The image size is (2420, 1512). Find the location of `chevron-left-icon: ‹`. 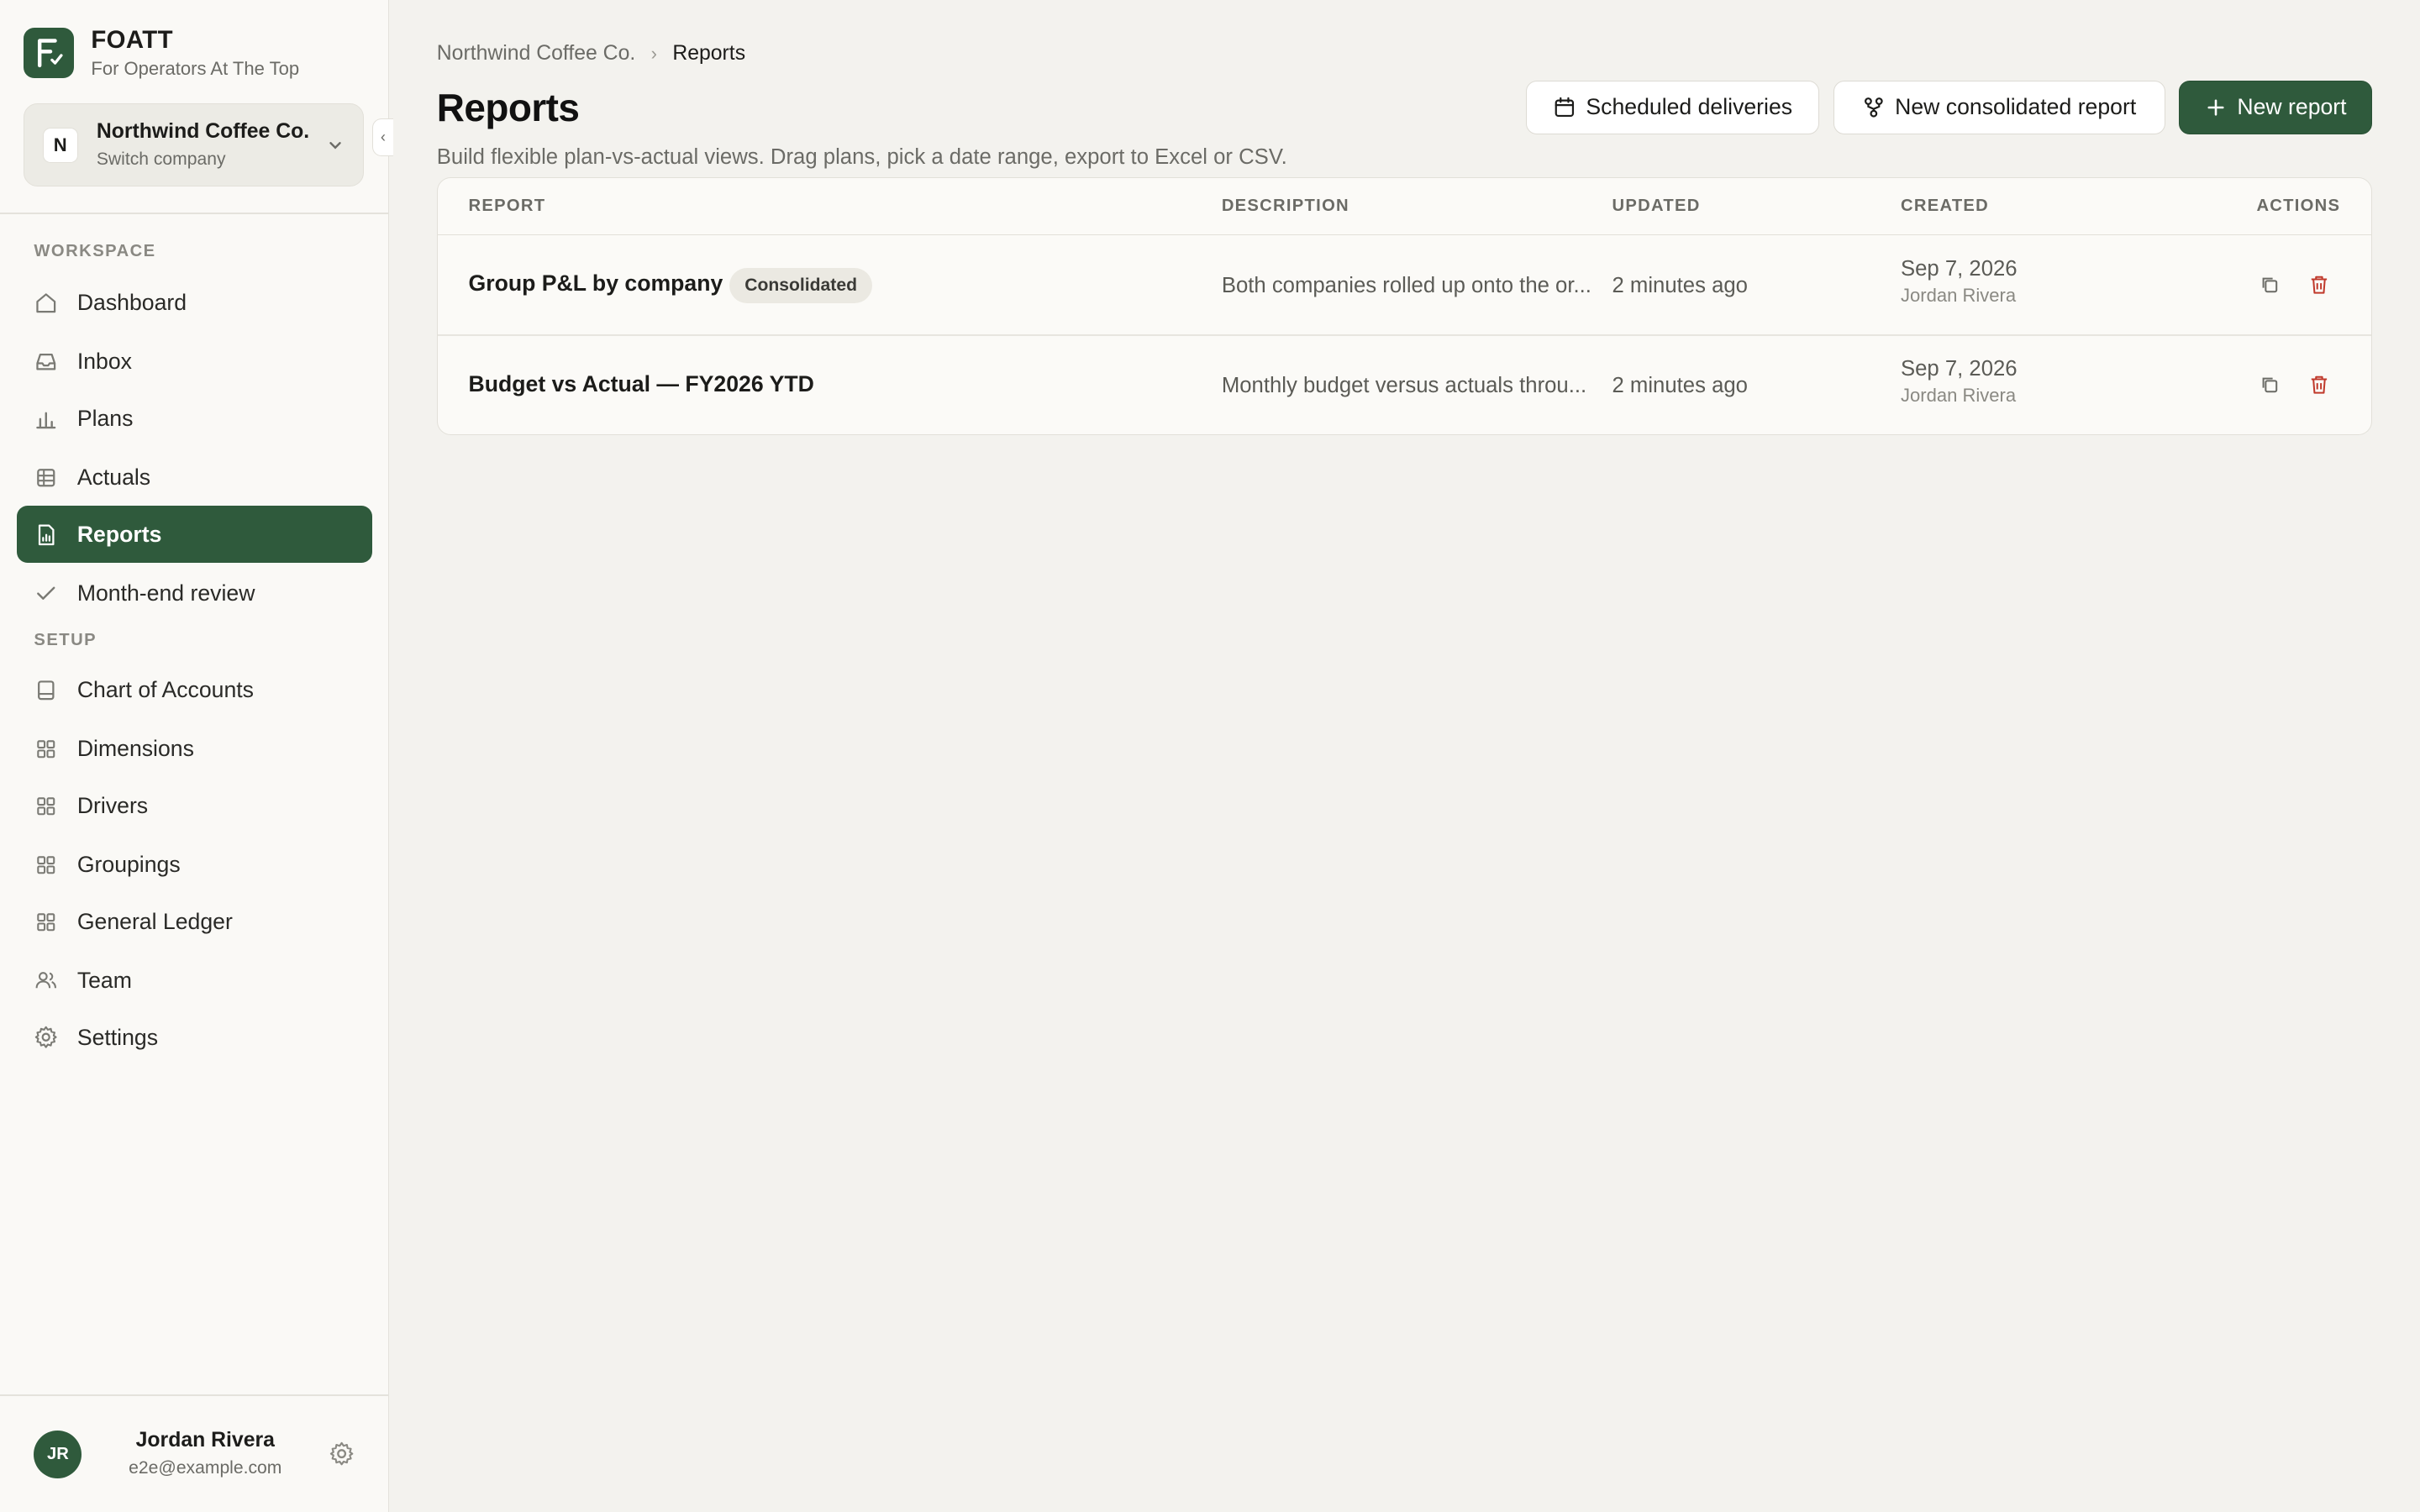

chevron-left-icon: ‹ is located at coordinates (383, 137).